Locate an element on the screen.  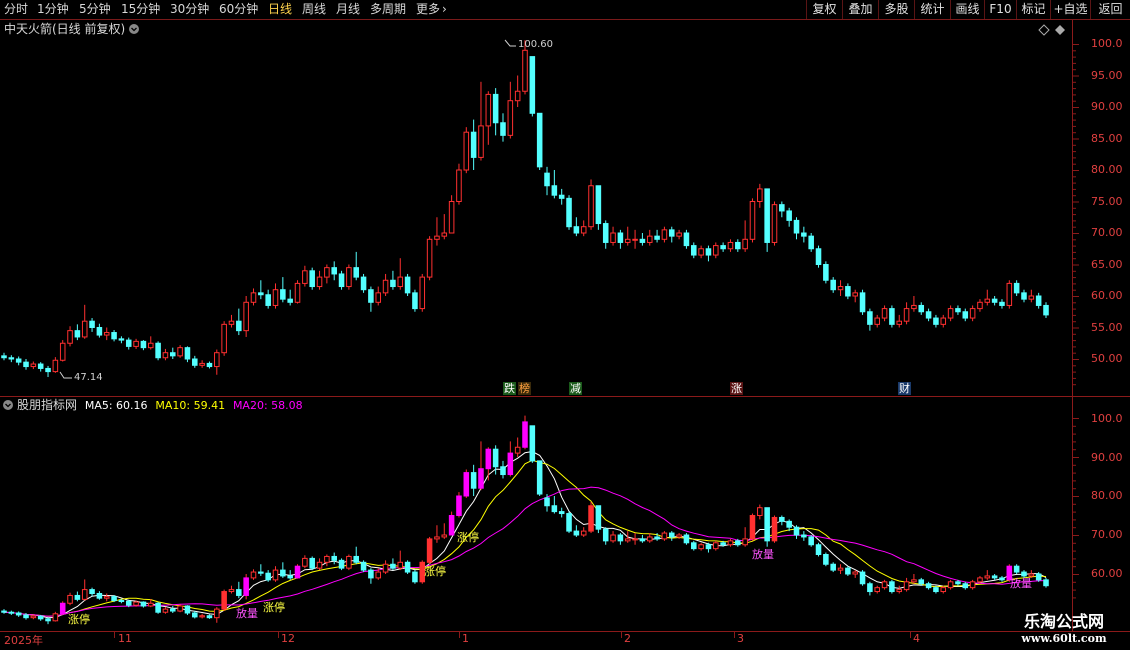
date-ticks is located at coordinates (512, 635).